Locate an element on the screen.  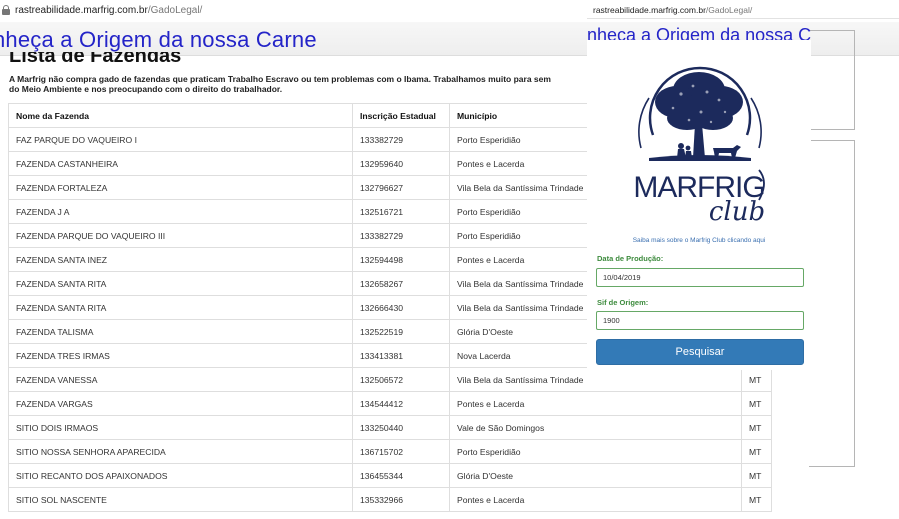
cell-registration: 133413381 is located at coordinates (401, 355).